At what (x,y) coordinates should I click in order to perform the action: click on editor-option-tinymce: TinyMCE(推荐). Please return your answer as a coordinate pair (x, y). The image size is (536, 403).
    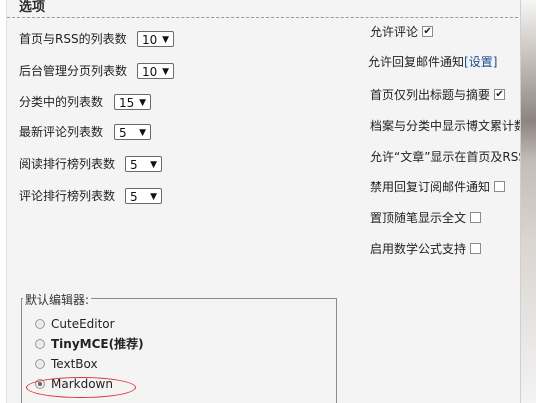
    Looking at the image, I should click on (89, 344).